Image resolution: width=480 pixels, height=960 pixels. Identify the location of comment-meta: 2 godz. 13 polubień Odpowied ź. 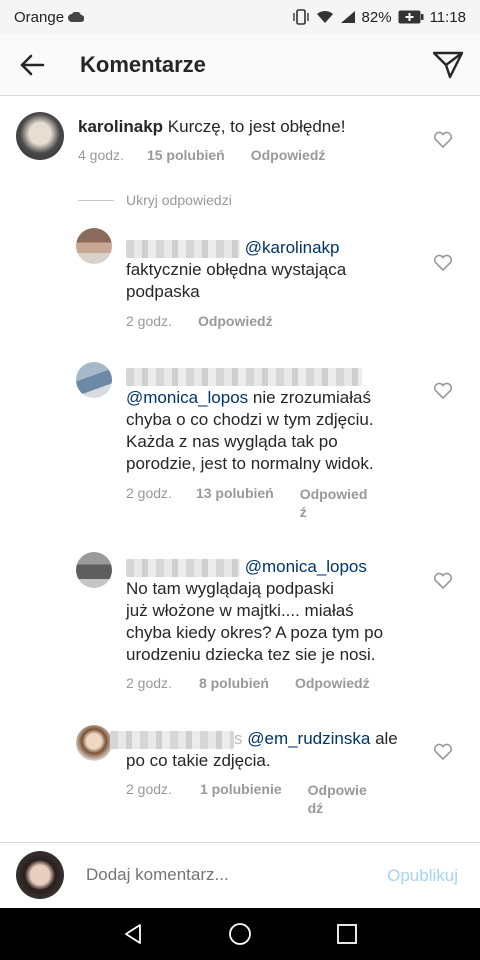
(246, 503).